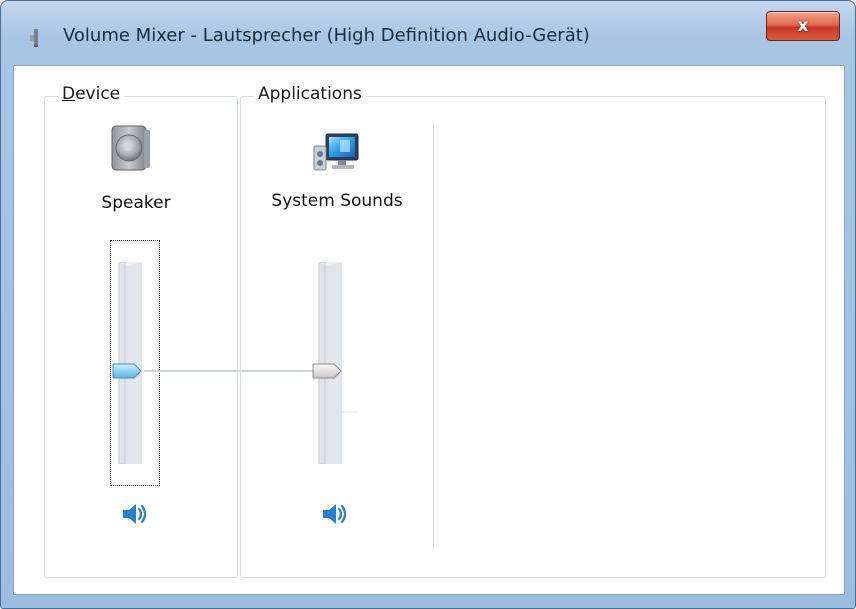 The image size is (856, 609). I want to click on speaker-small-icon, so click(34, 38).